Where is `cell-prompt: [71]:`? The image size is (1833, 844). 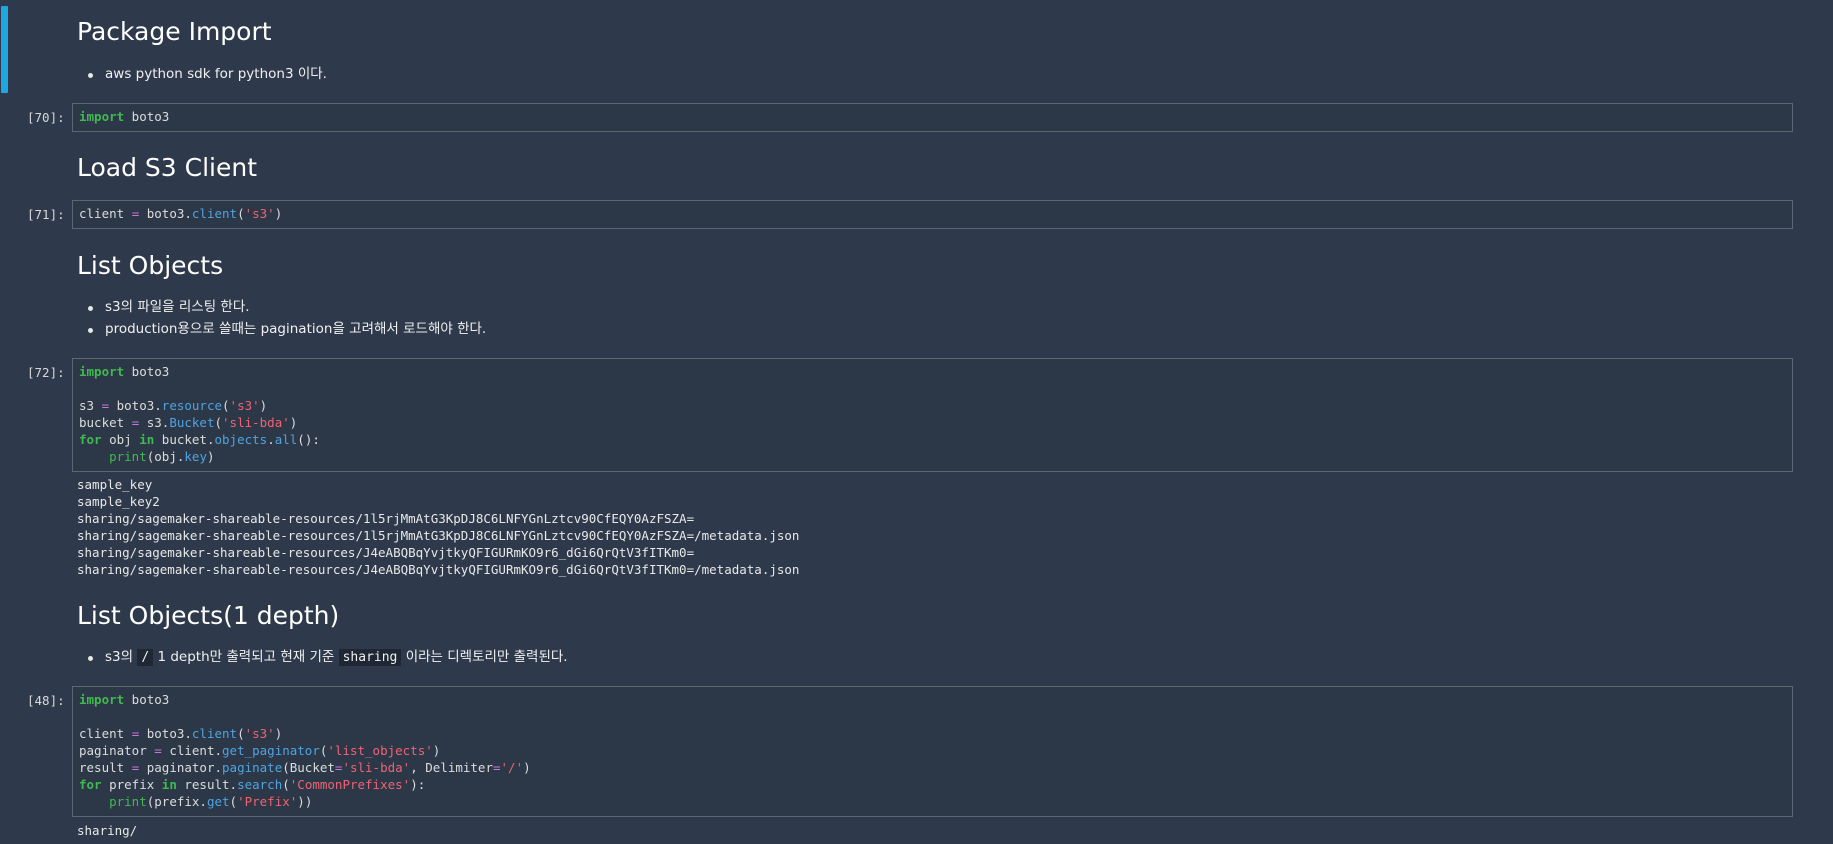
cell-prompt: [71]: is located at coordinates (46, 214).